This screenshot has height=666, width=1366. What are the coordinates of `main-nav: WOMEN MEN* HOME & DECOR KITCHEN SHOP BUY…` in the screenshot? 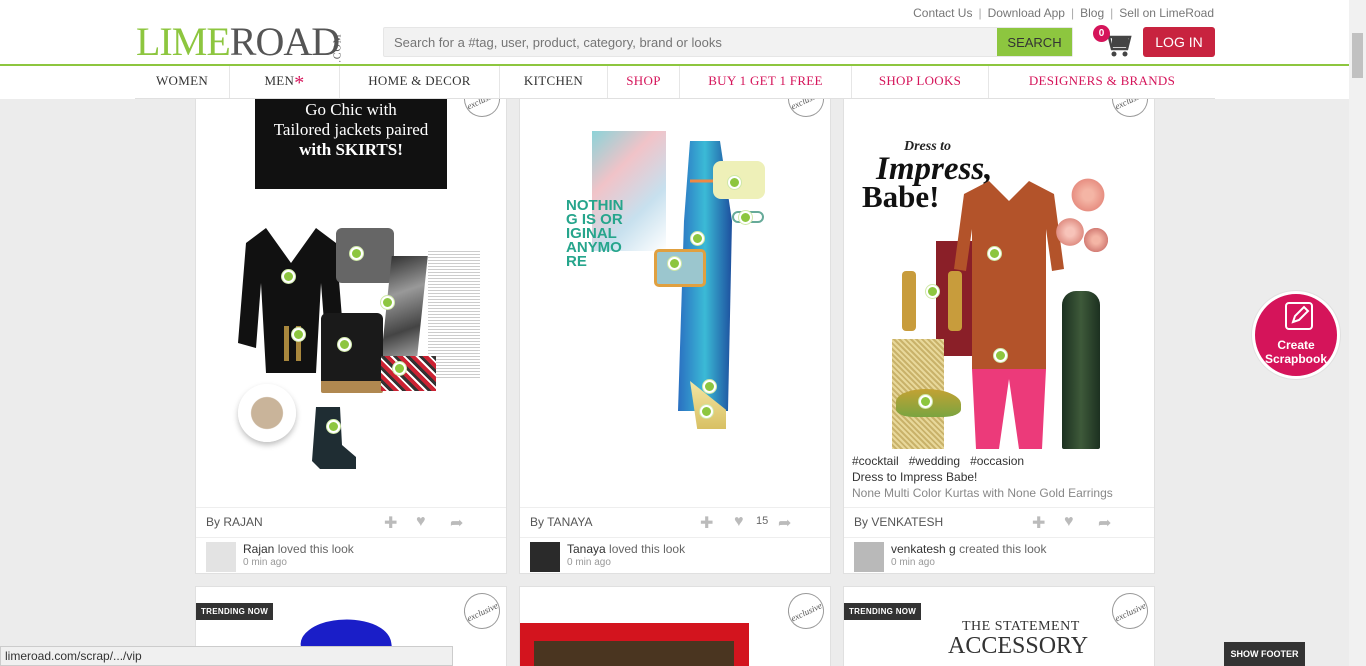 It's located at (675, 82).